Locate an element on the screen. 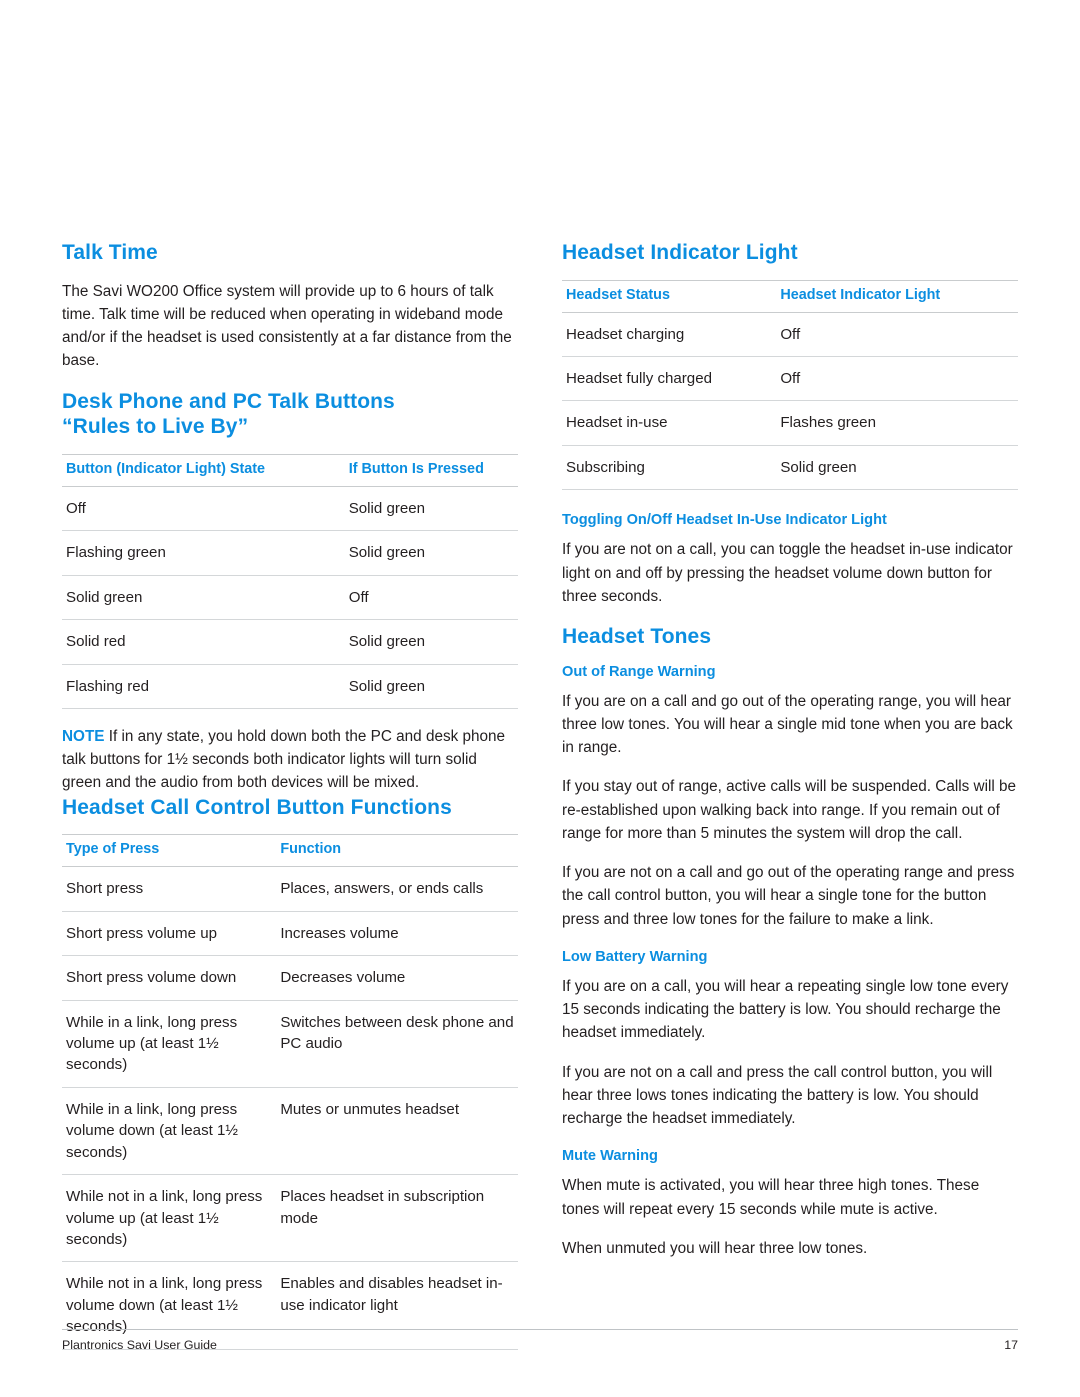  table-row: Short press volume down Decreases volume is located at coordinates (290, 978).